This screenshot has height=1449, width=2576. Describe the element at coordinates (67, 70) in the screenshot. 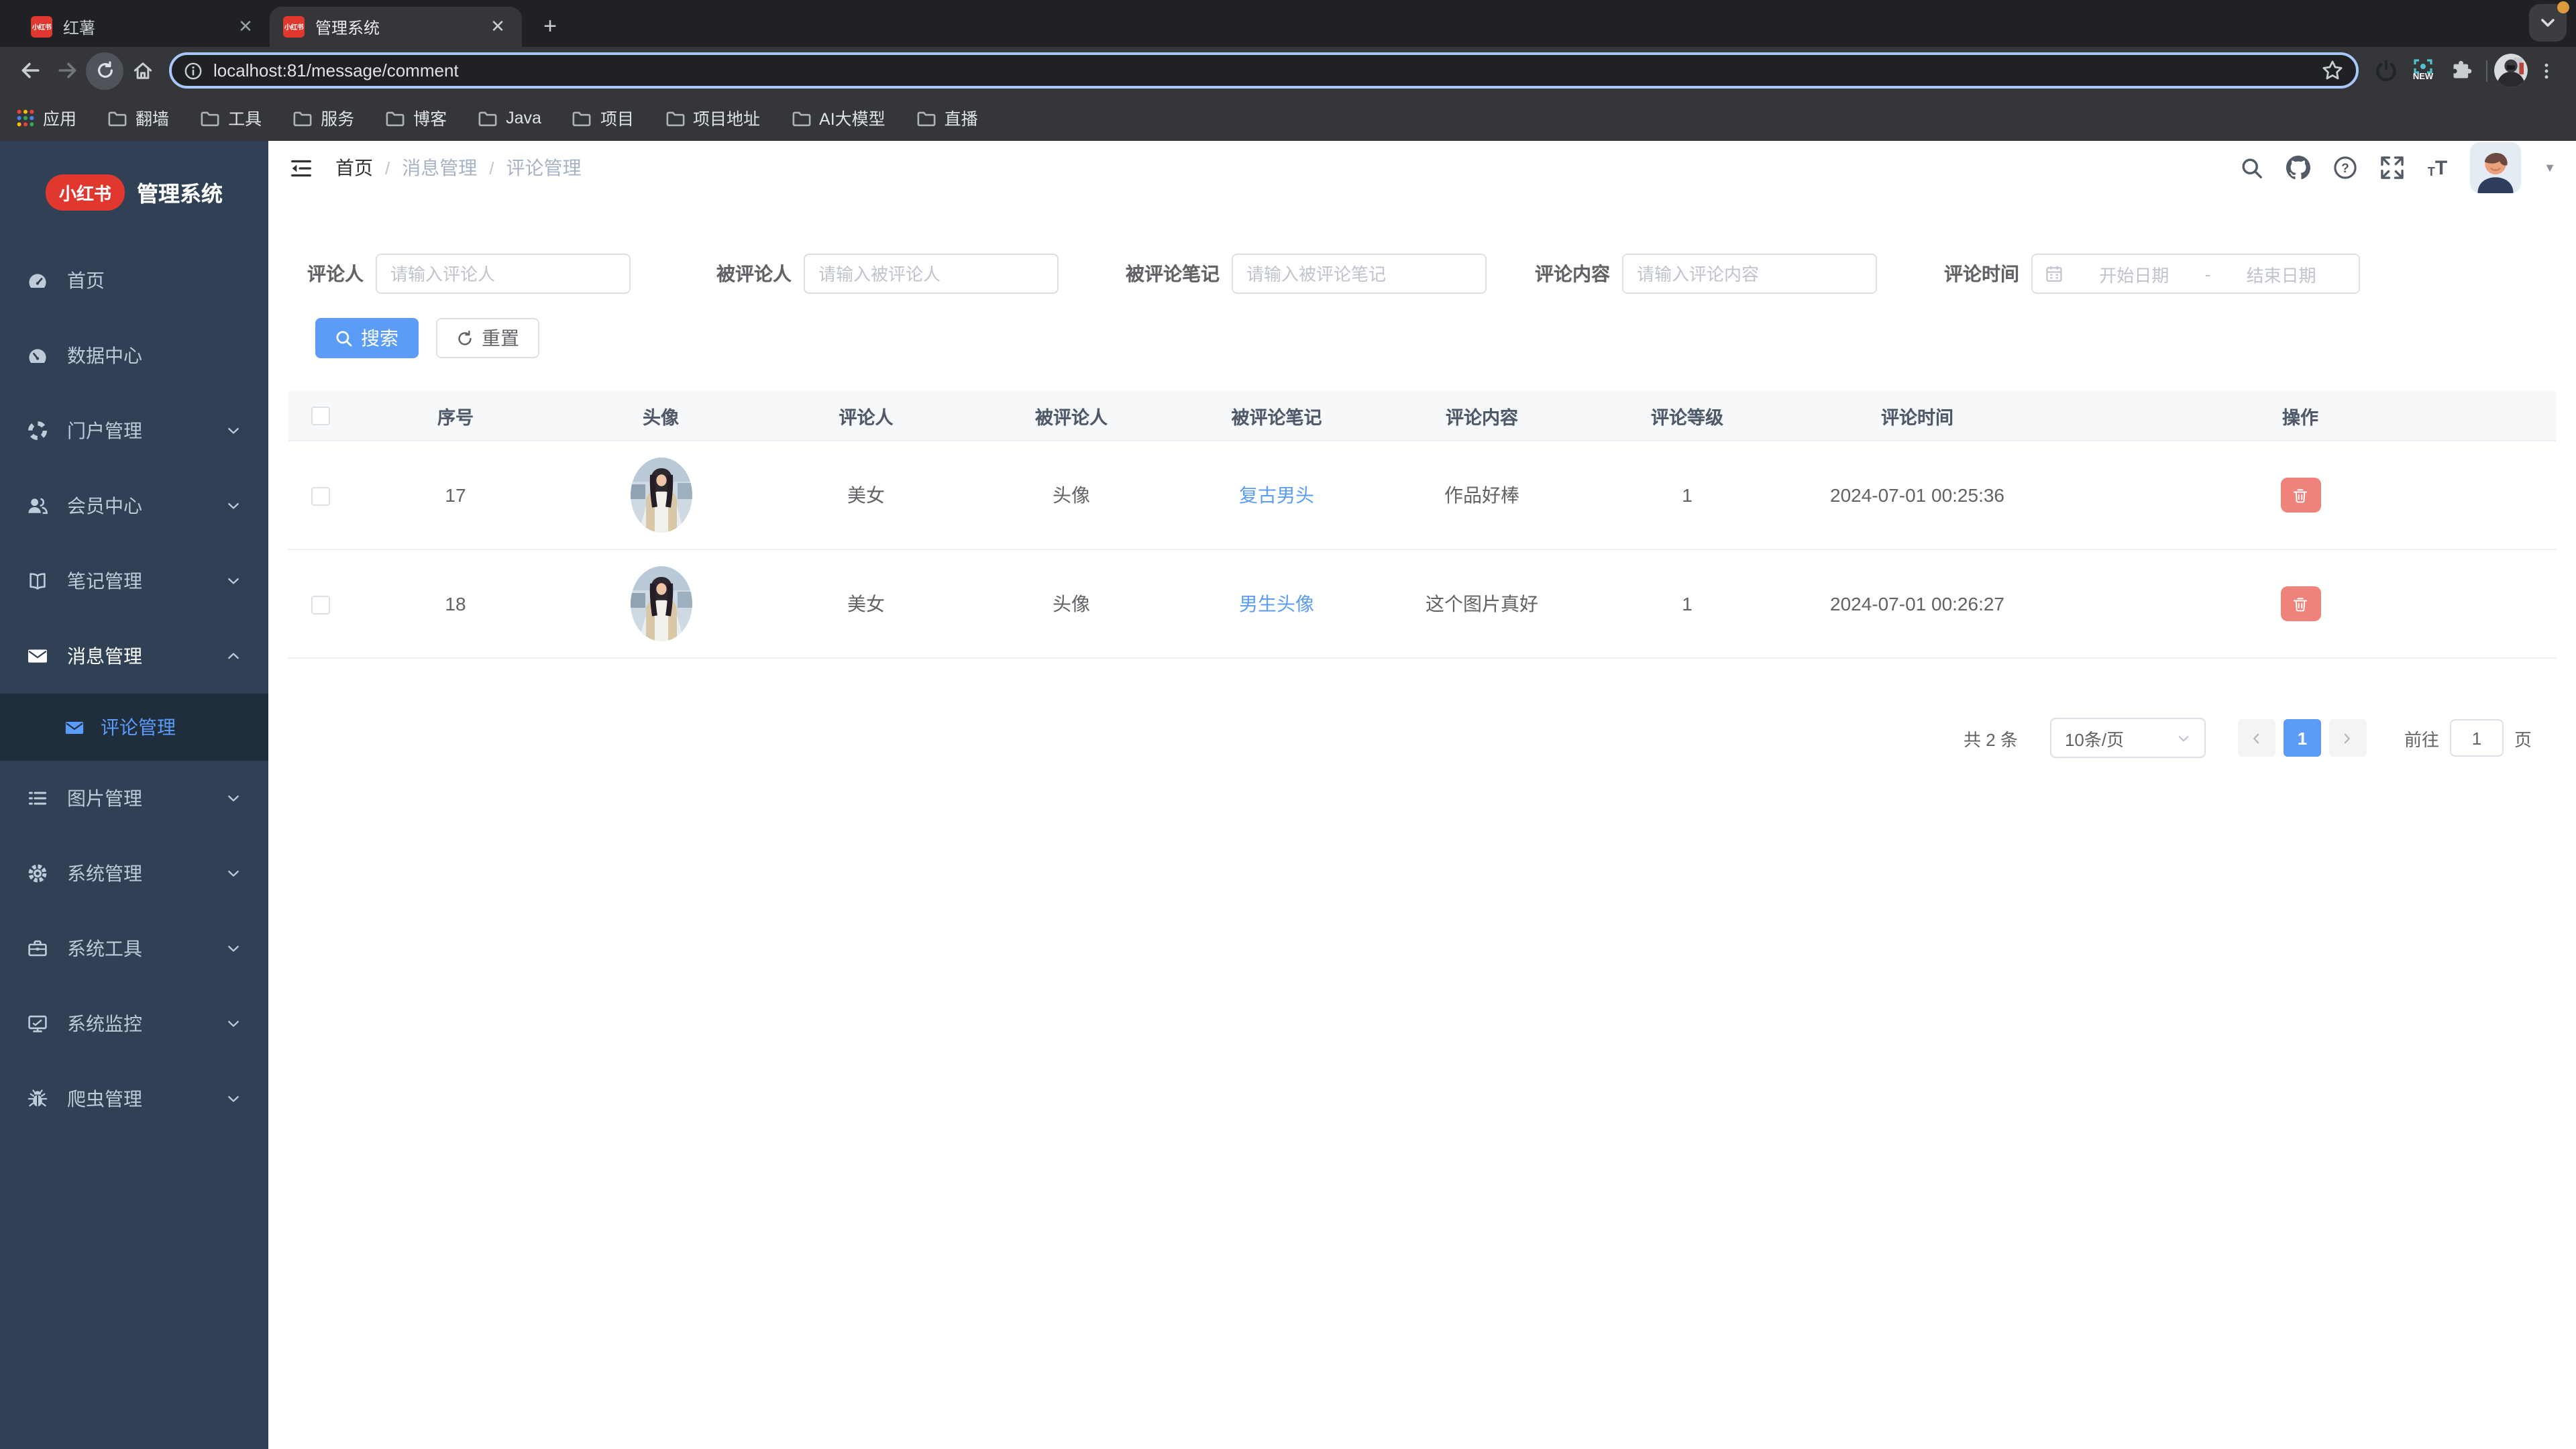

I see `forward-button` at that location.